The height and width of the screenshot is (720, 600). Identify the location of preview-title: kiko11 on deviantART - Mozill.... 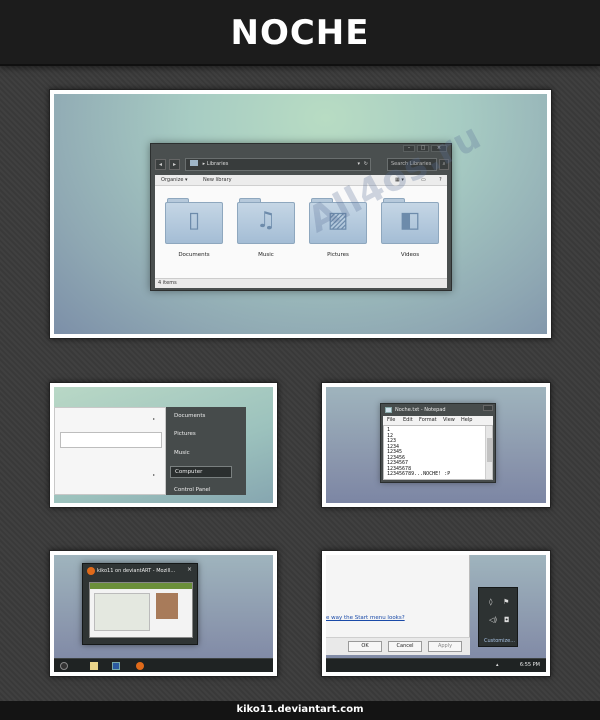
(136, 571).